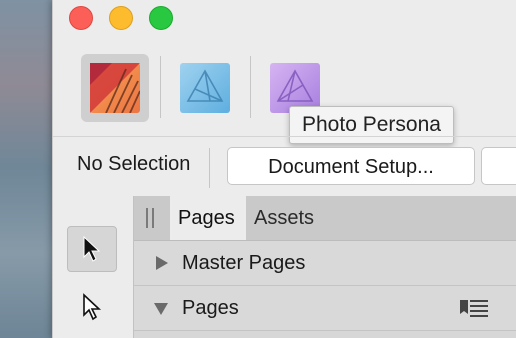  I want to click on expand-triangle-icon, so click(162, 263).